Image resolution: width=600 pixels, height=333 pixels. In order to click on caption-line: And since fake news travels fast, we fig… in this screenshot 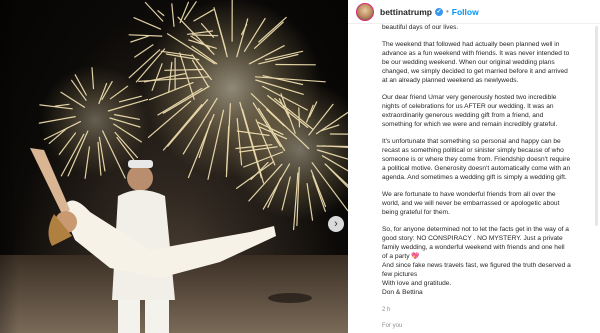, I will do `click(476, 265)`.